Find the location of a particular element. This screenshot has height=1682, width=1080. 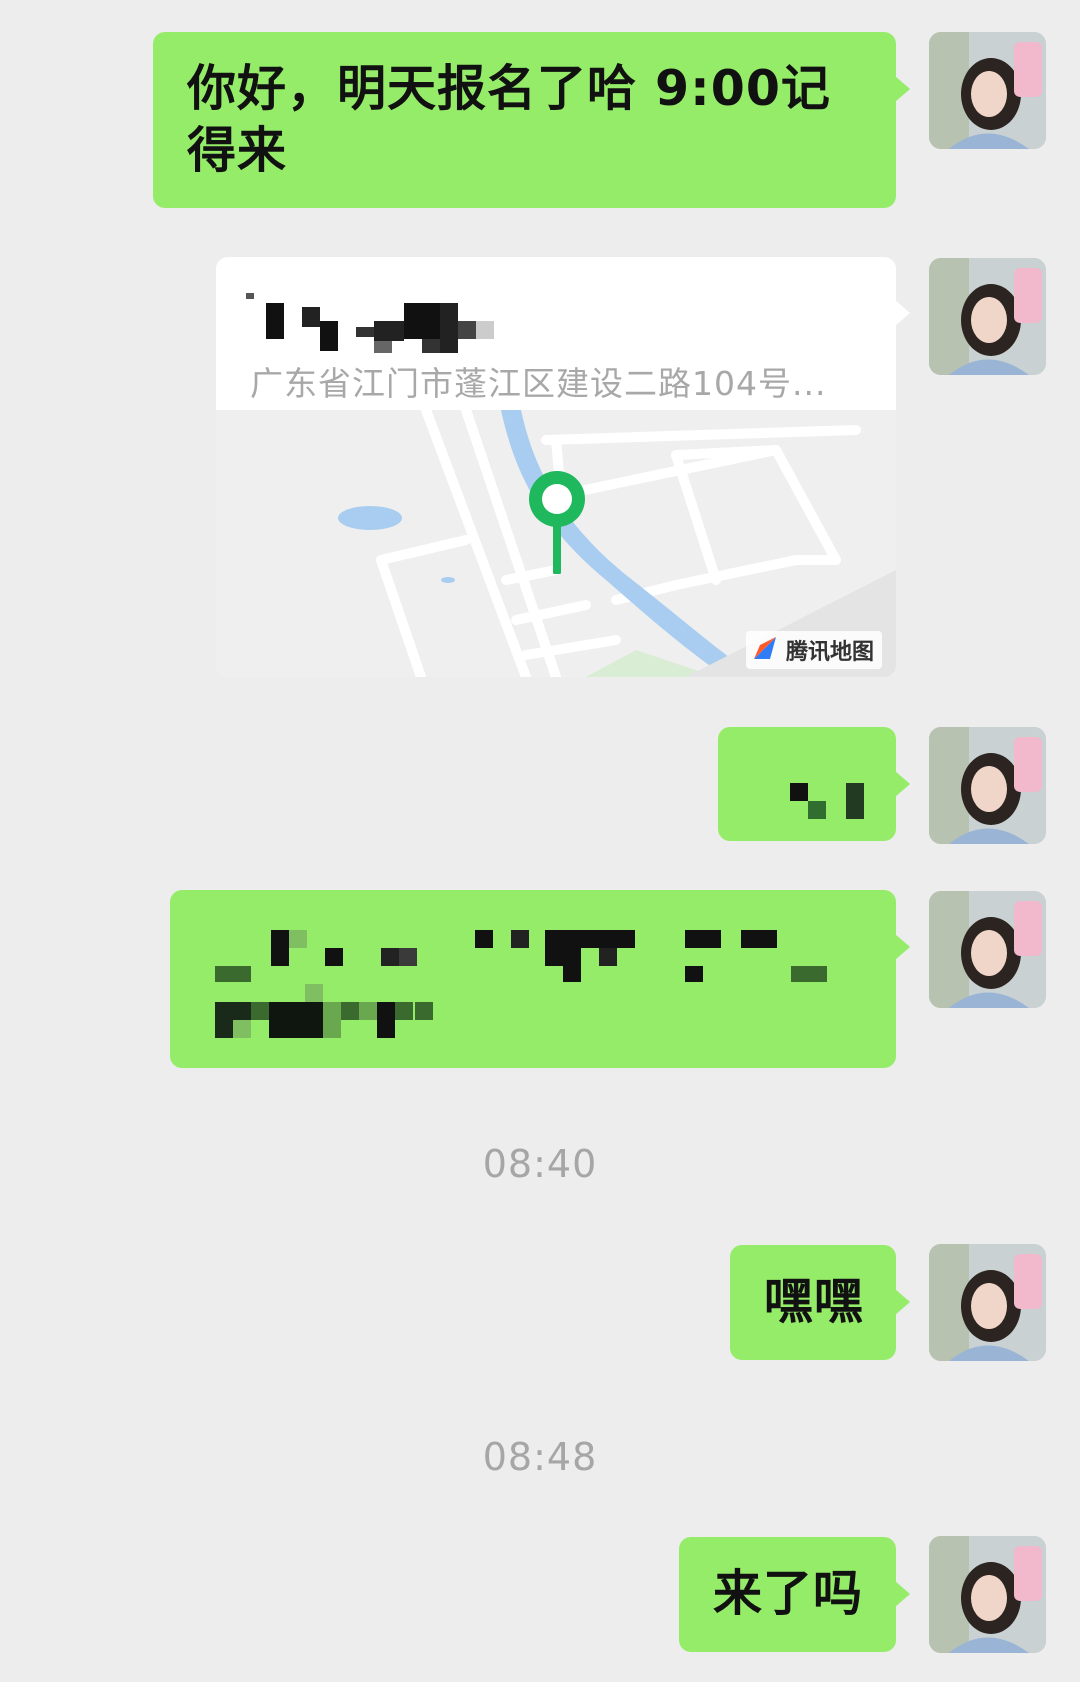

map-brand-badge: 腾讯地图 is located at coordinates (813, 650).